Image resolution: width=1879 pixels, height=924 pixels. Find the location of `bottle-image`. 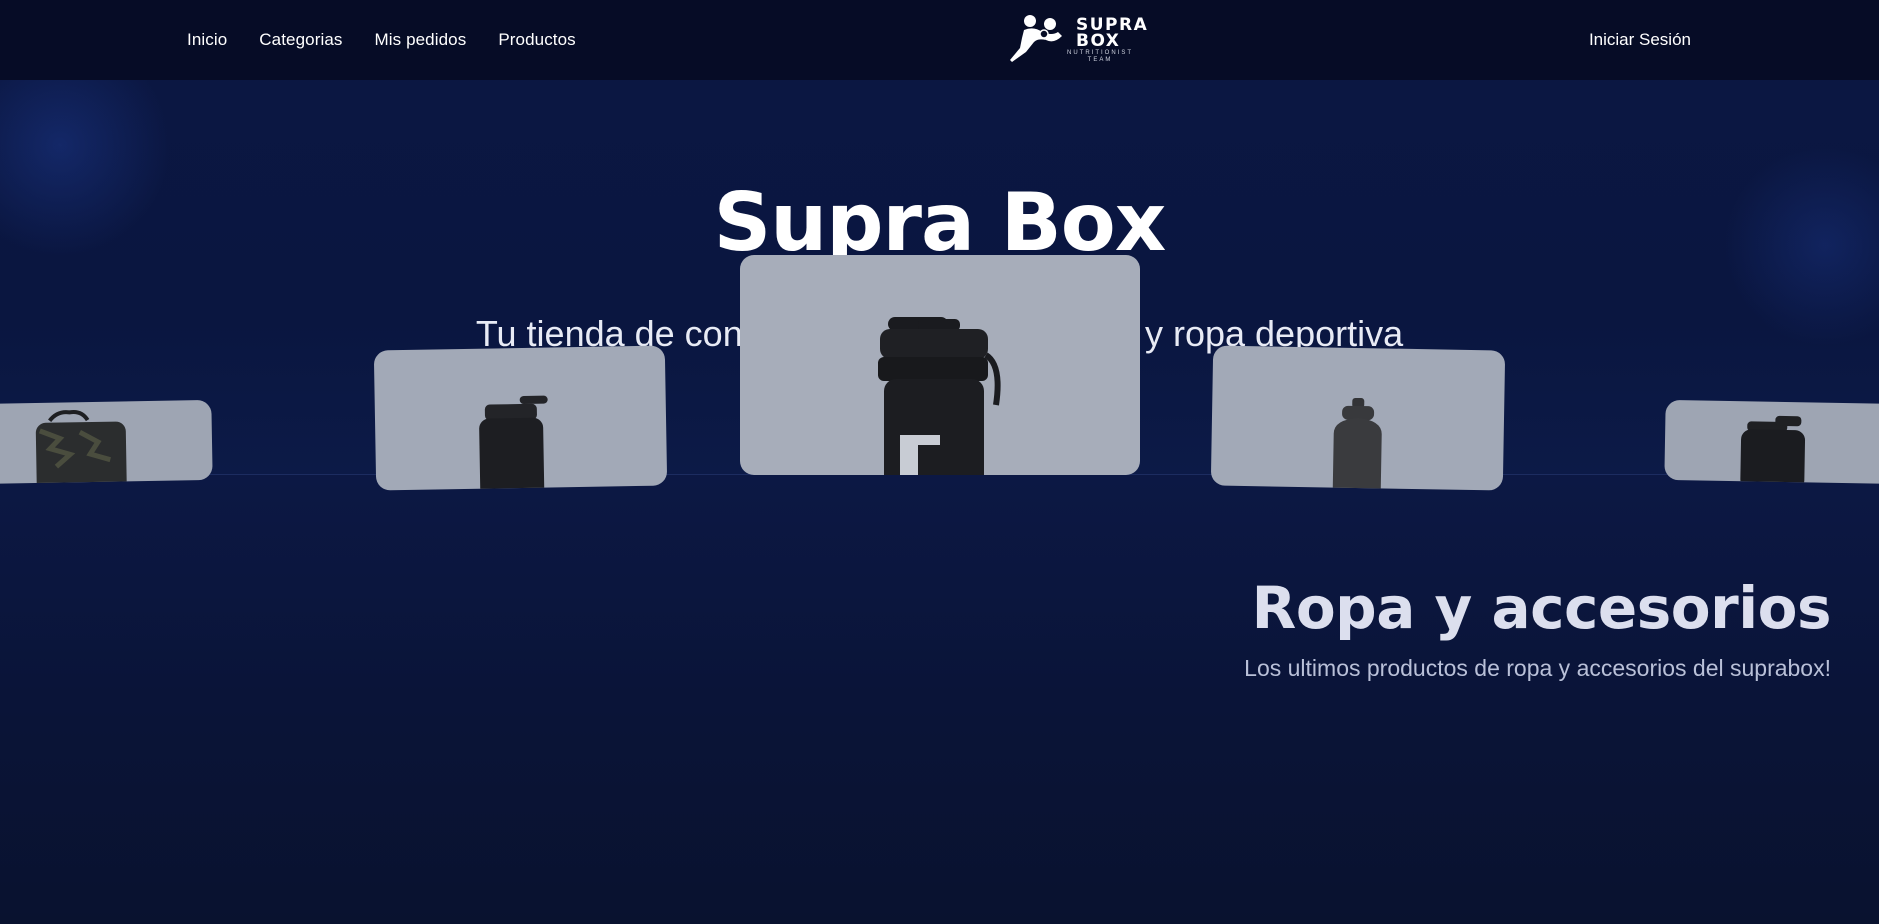

bottle-image is located at coordinates (1357, 444).